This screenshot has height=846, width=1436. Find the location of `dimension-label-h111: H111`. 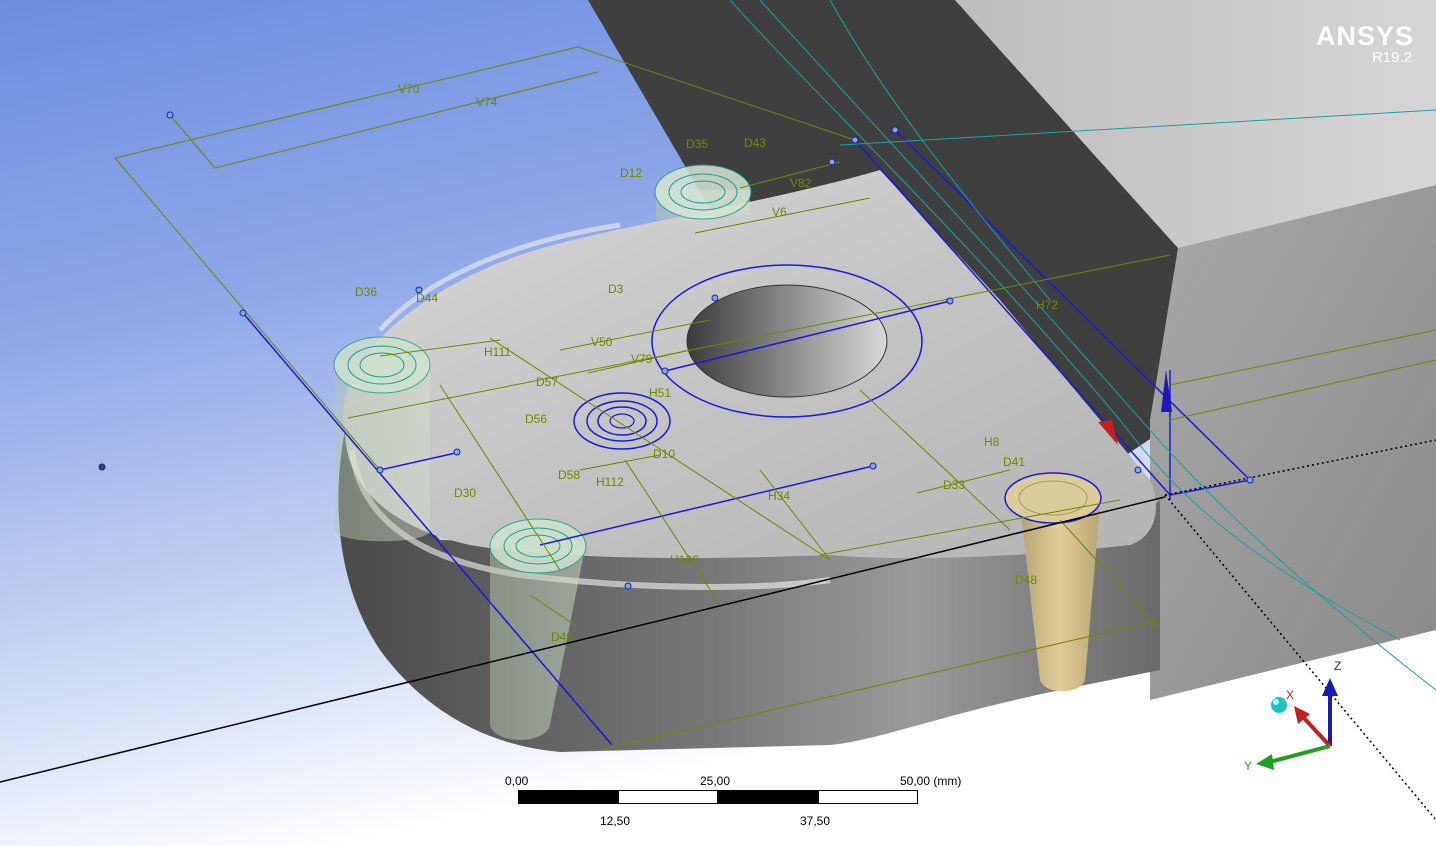

dimension-label-h111: H111 is located at coordinates (497, 352).